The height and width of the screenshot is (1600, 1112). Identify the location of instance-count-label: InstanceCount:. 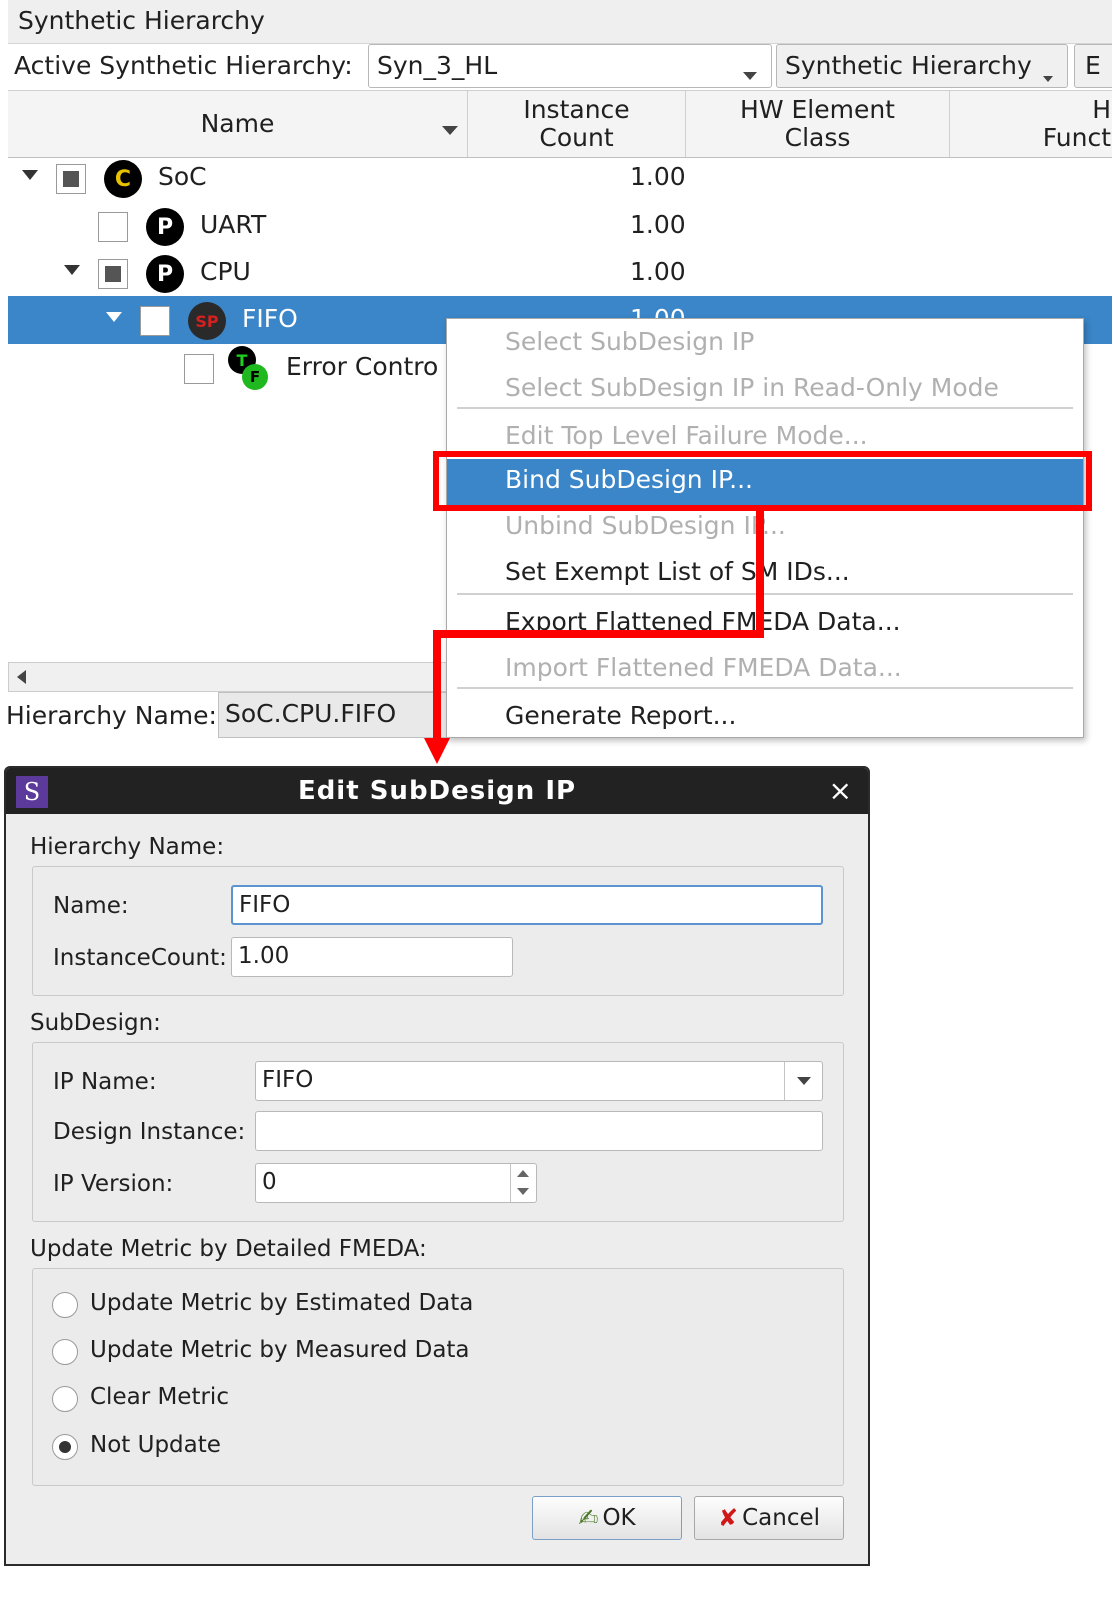
(140, 958).